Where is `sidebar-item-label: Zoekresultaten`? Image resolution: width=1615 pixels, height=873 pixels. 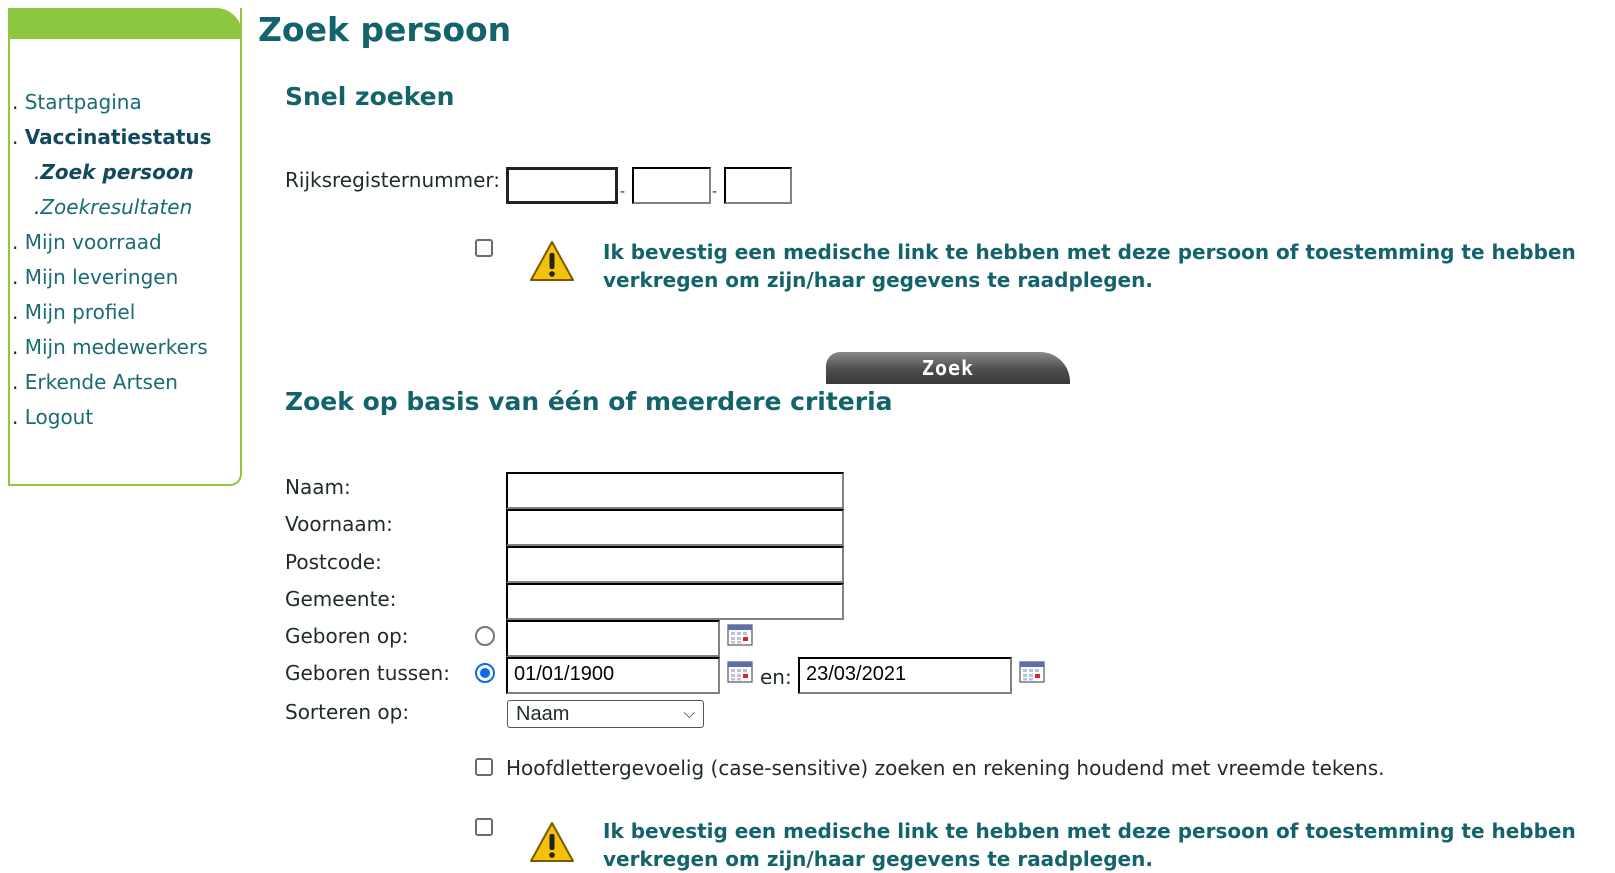
sidebar-item-label: Zoekresultaten is located at coordinates (116, 207).